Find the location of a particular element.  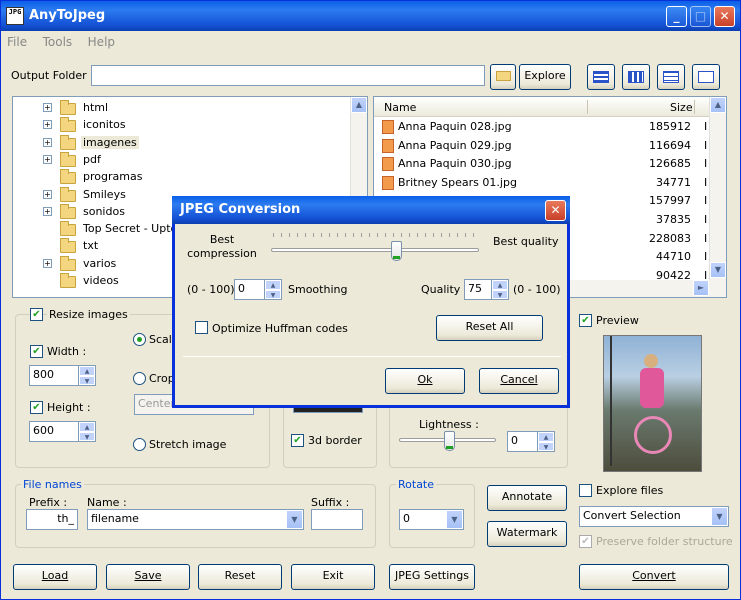

rotate-select: 0 ▼ is located at coordinates (431, 519).